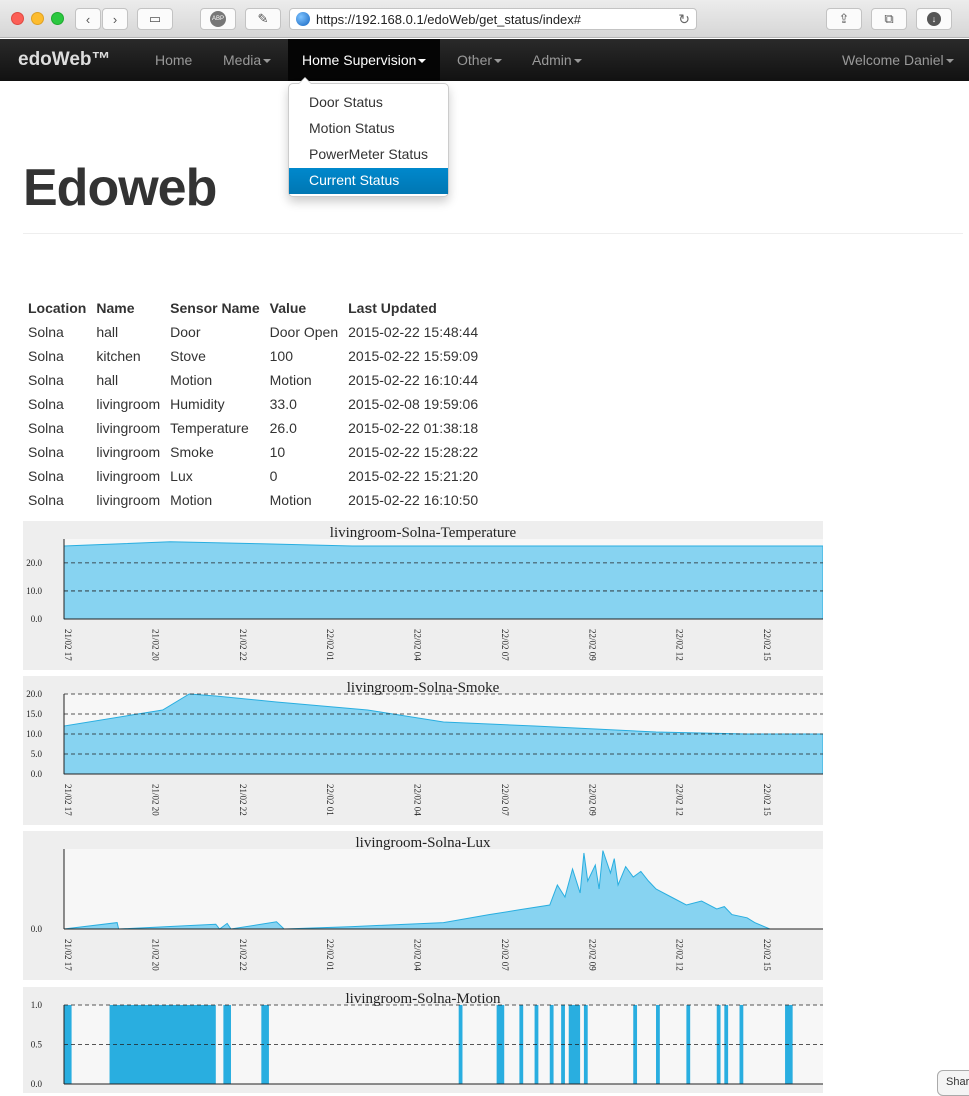 The image size is (969, 1096). I want to click on y-tick-label: 15.0, so click(34, 714).